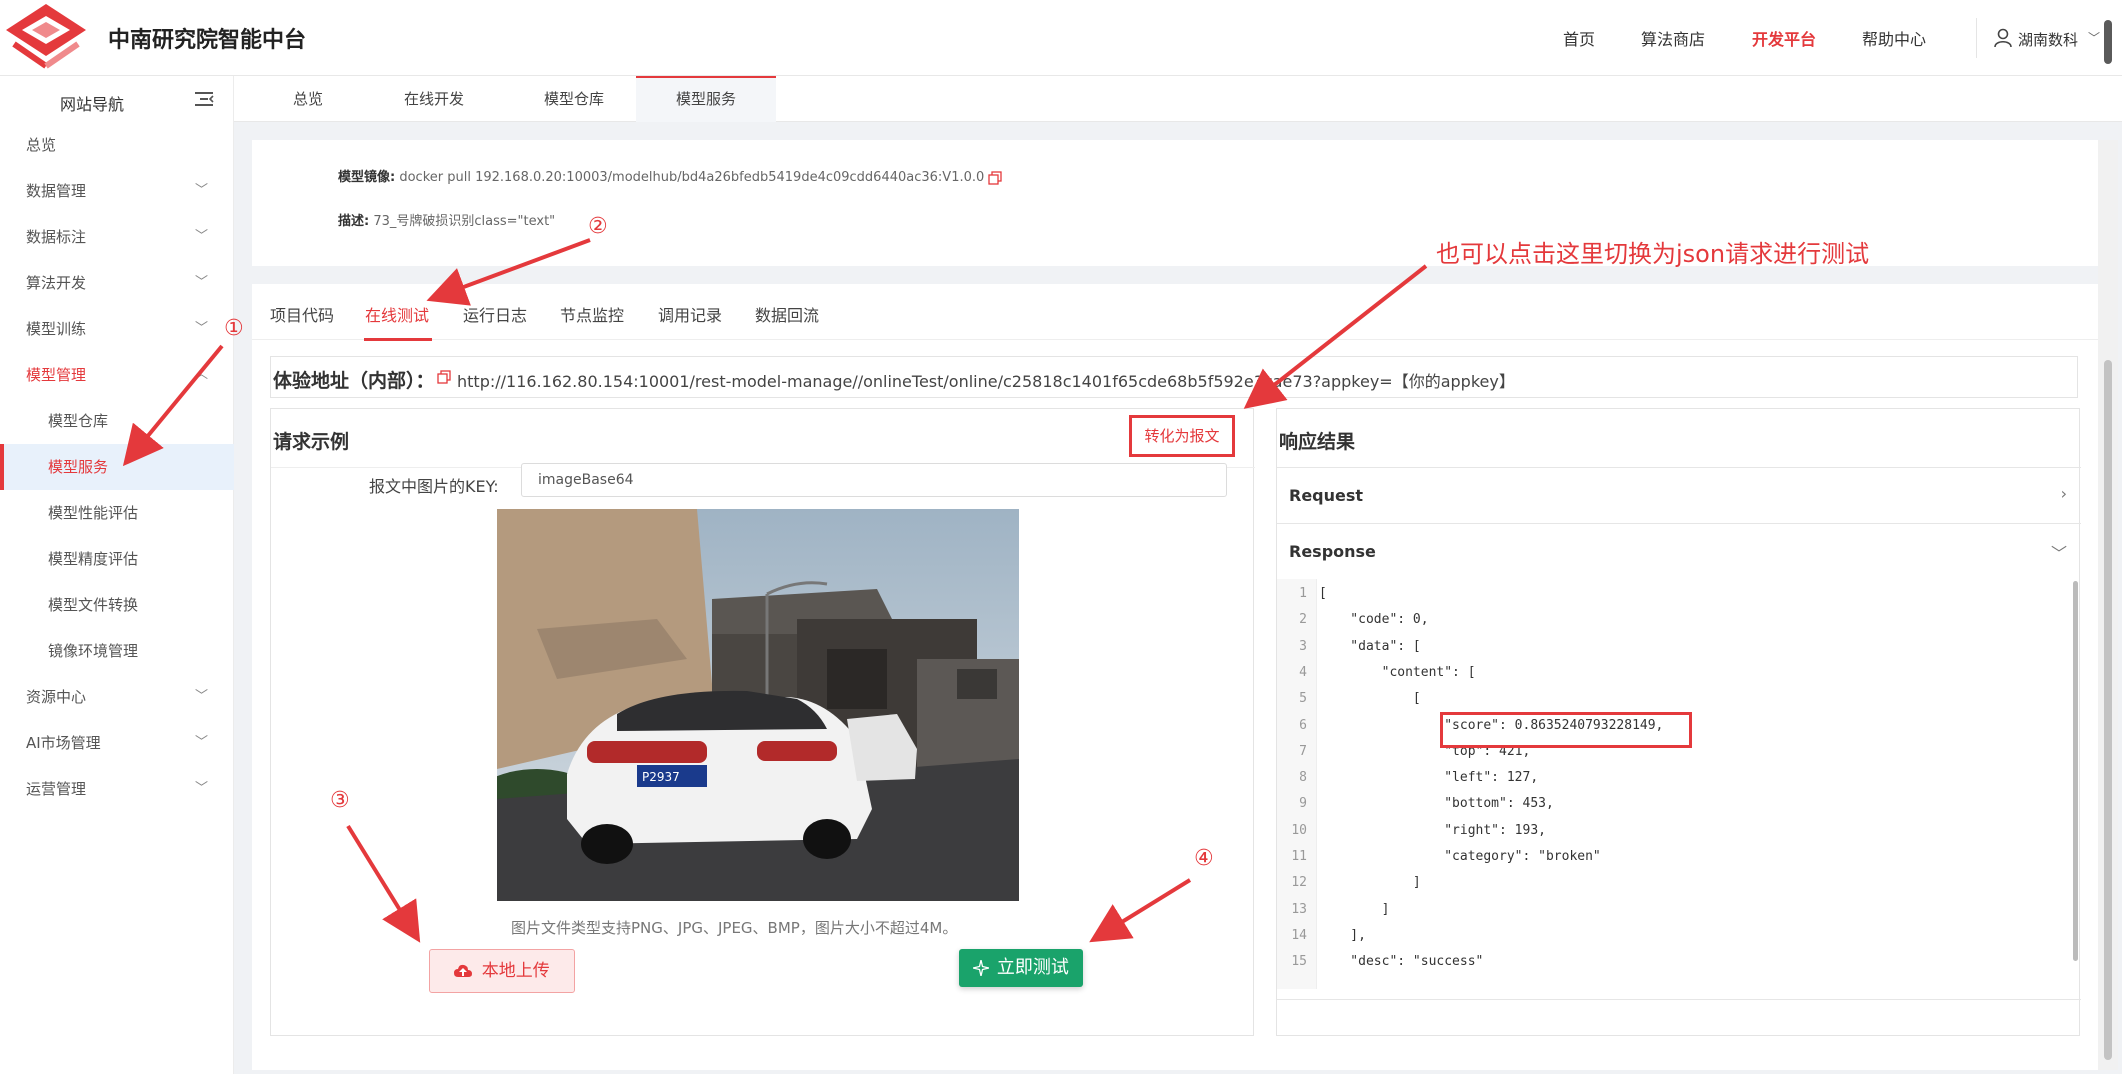 The image size is (2122, 1074). I want to click on sidebar-item-overview: 总览, so click(117, 145).